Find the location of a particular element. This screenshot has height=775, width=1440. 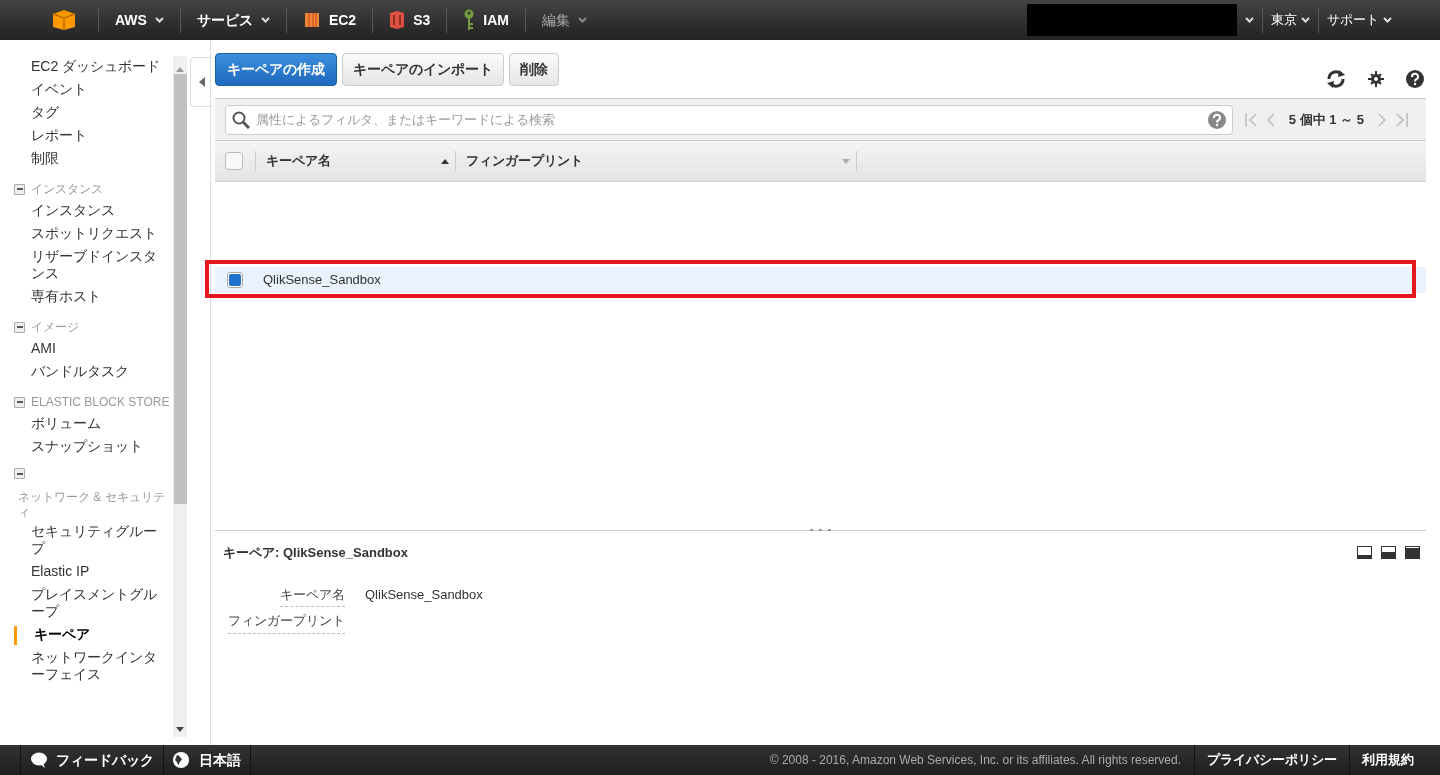

nav-link: タグ is located at coordinates (86, 112).